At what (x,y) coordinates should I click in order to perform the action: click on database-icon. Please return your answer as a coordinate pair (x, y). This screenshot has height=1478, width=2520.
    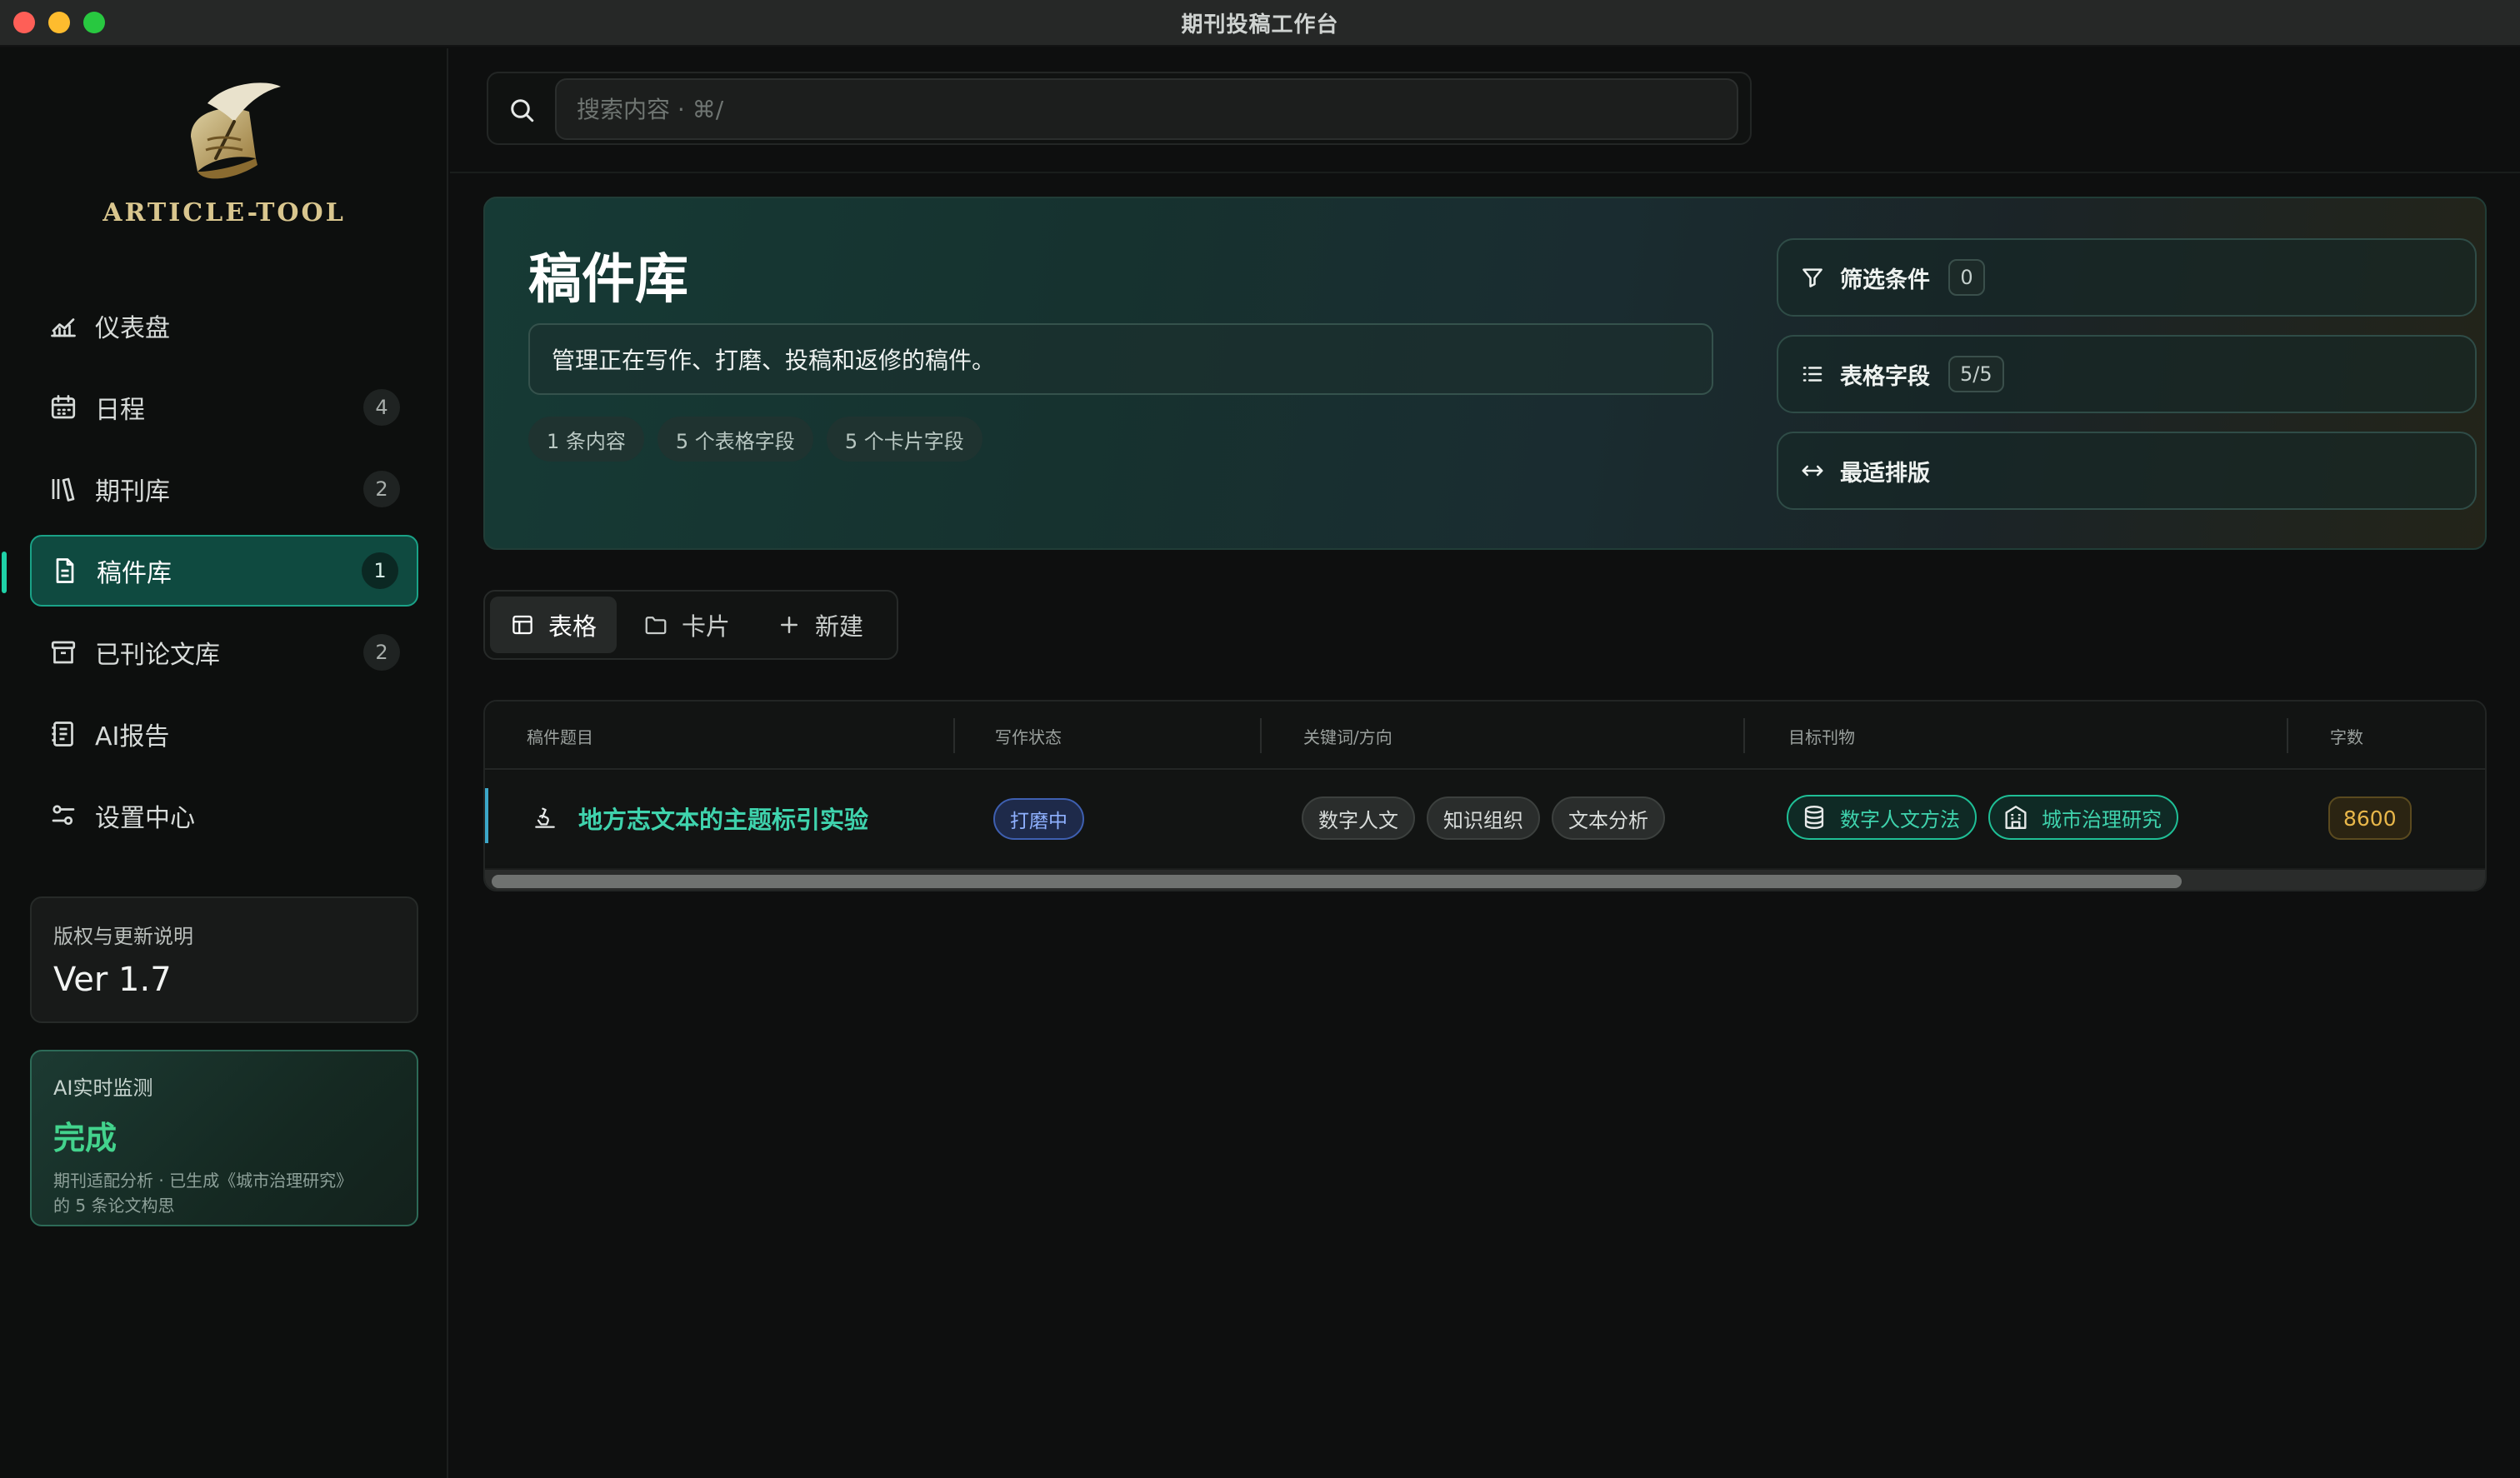
    Looking at the image, I should click on (1814, 818).